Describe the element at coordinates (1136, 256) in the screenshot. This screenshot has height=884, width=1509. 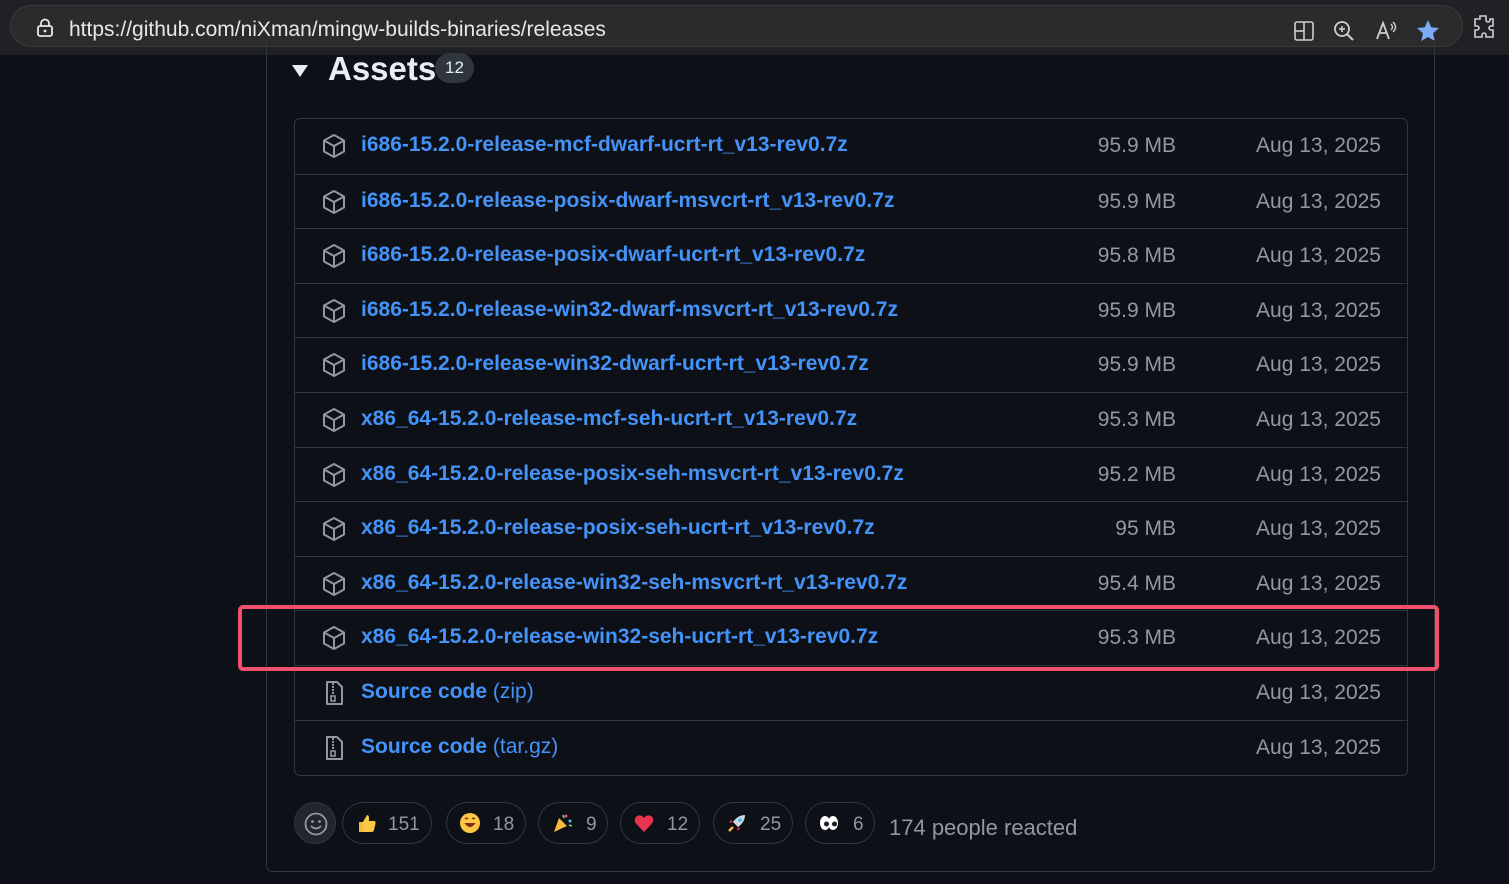
I see `asset-size: 95.8 MB` at that location.